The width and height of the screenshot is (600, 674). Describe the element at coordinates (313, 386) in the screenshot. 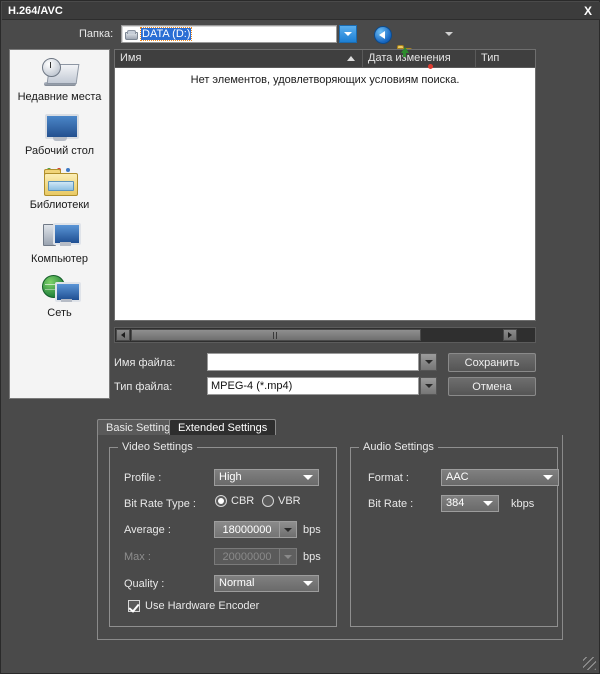

I see `file-type-select` at that location.